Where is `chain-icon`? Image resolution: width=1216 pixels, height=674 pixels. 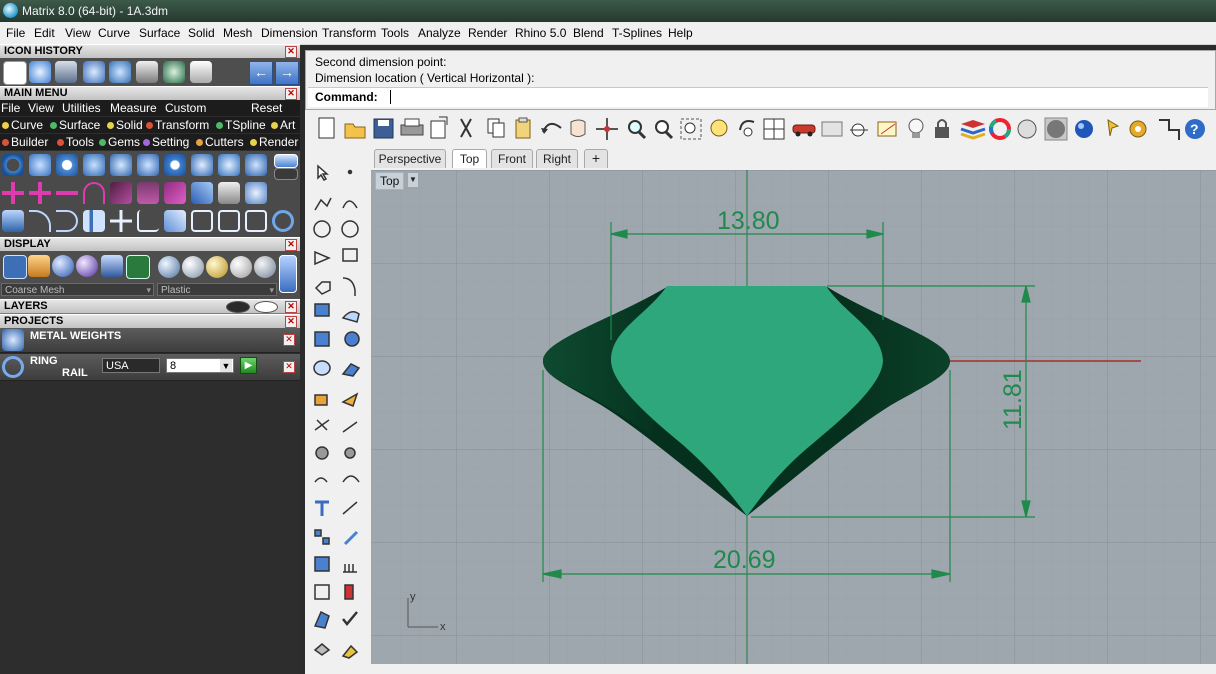
chain-icon is located at coordinates (148, 193).